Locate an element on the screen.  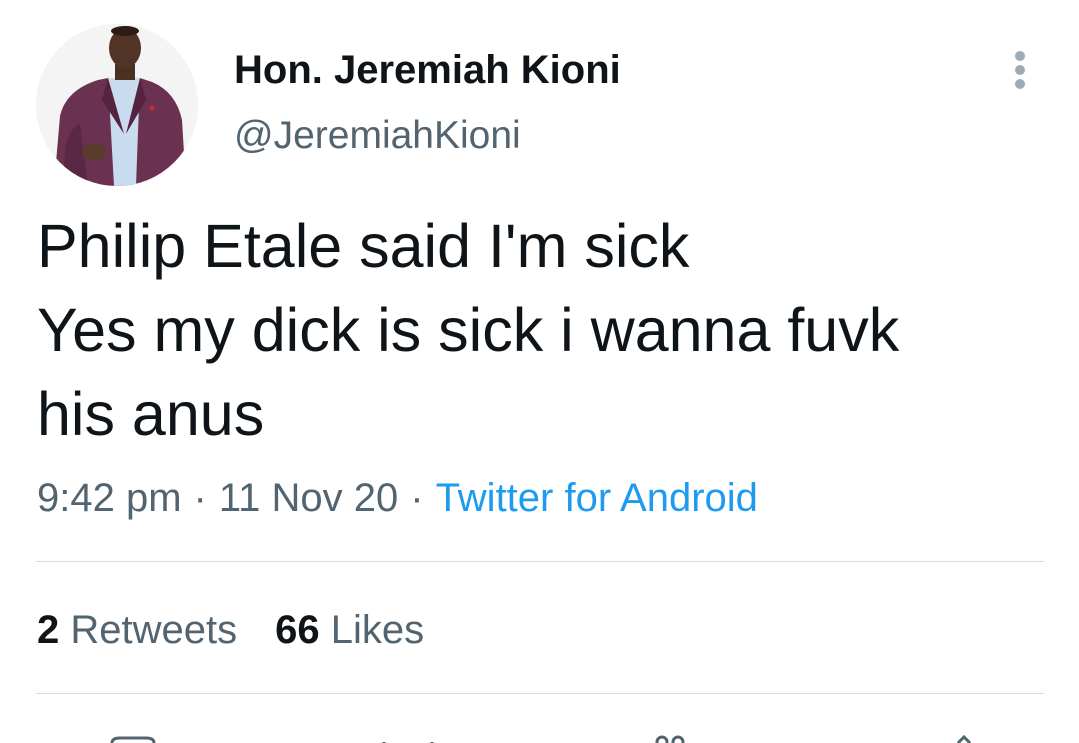
heart-icon is located at coordinates (673, 735).